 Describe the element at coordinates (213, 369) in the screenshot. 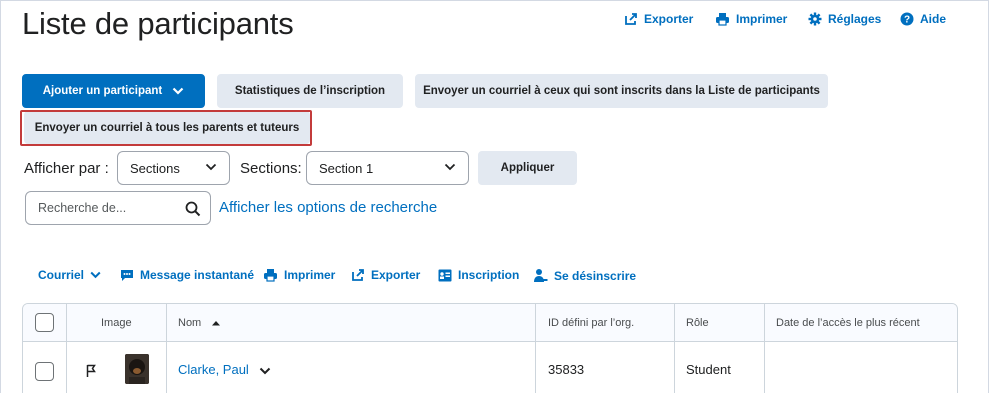

I see `participant-name-link: Clarke, Paul` at that location.